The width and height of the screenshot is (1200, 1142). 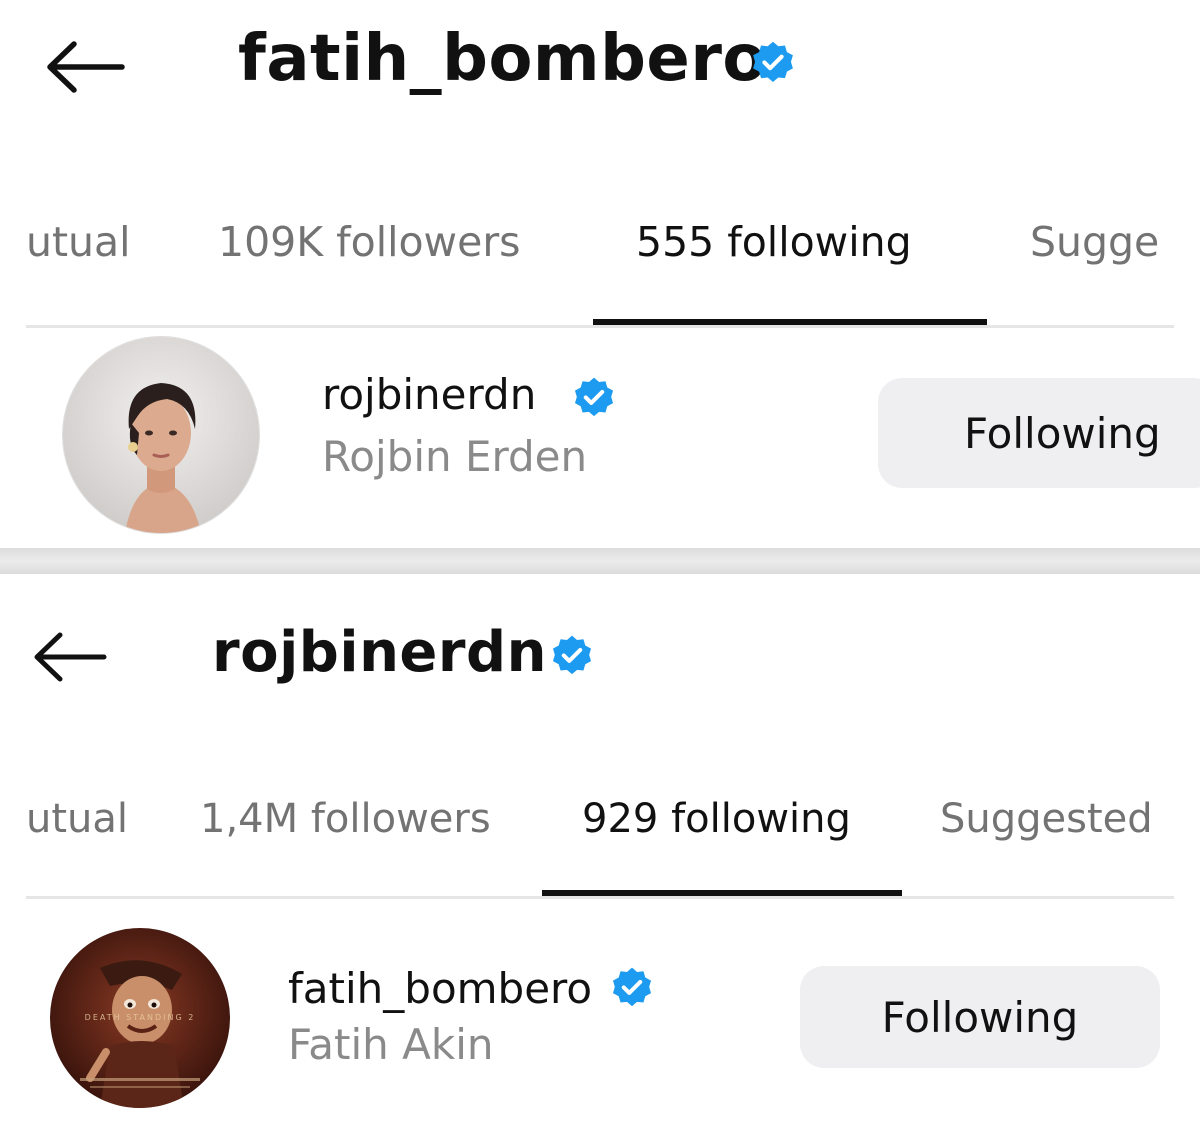 I want to click on screenshot-divider, so click(x=600, y=561).